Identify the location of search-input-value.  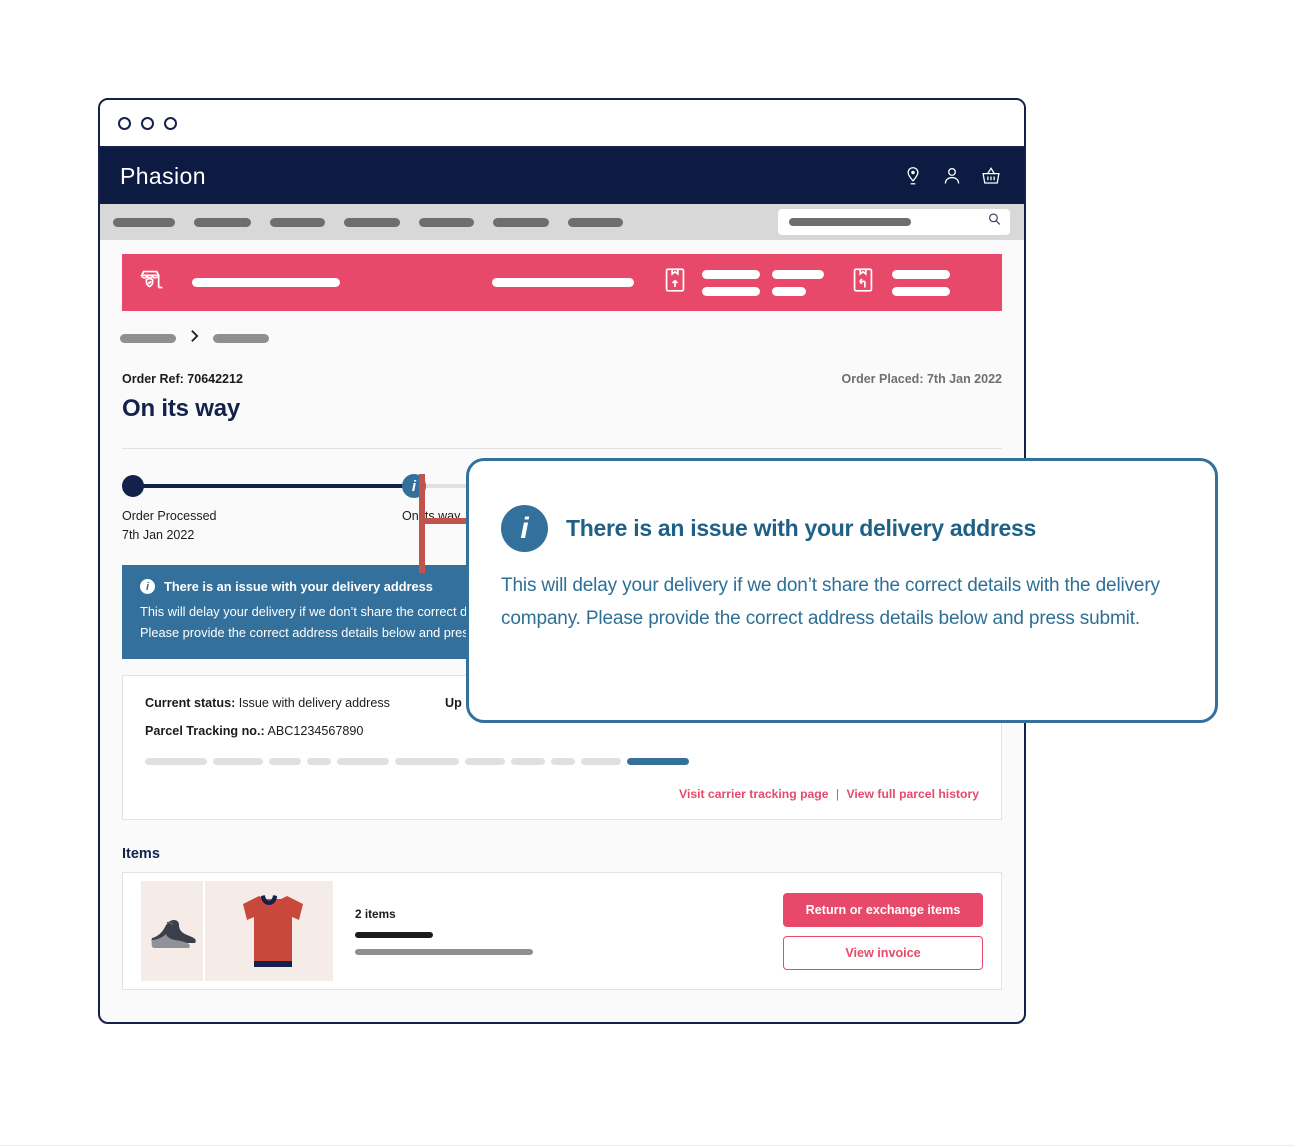
(850, 222).